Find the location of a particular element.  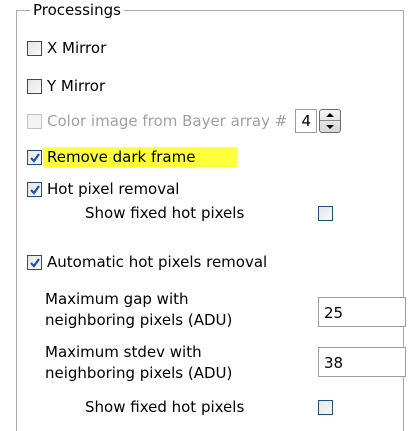

y-mirror-checkbox is located at coordinates (34, 86).